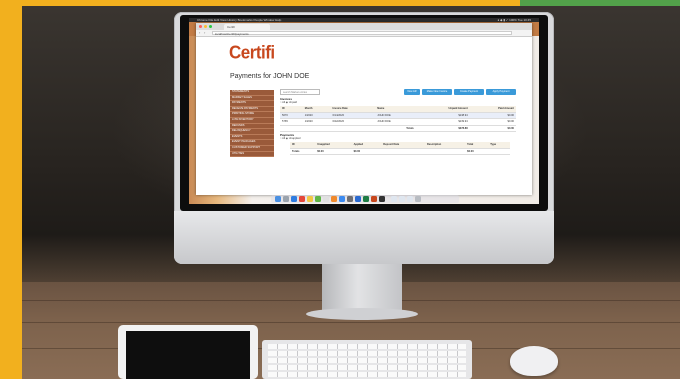 Image resolution: width=680 pixels, height=379 pixels. What do you see at coordinates (294, 199) in the screenshot?
I see `safari-icon` at bounding box center [294, 199].